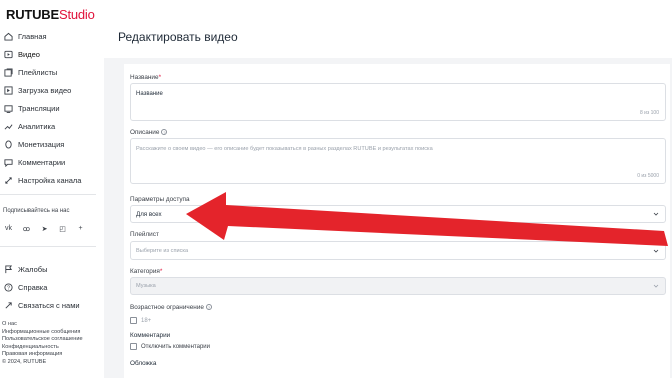  I want to click on video-icon, so click(8, 54).